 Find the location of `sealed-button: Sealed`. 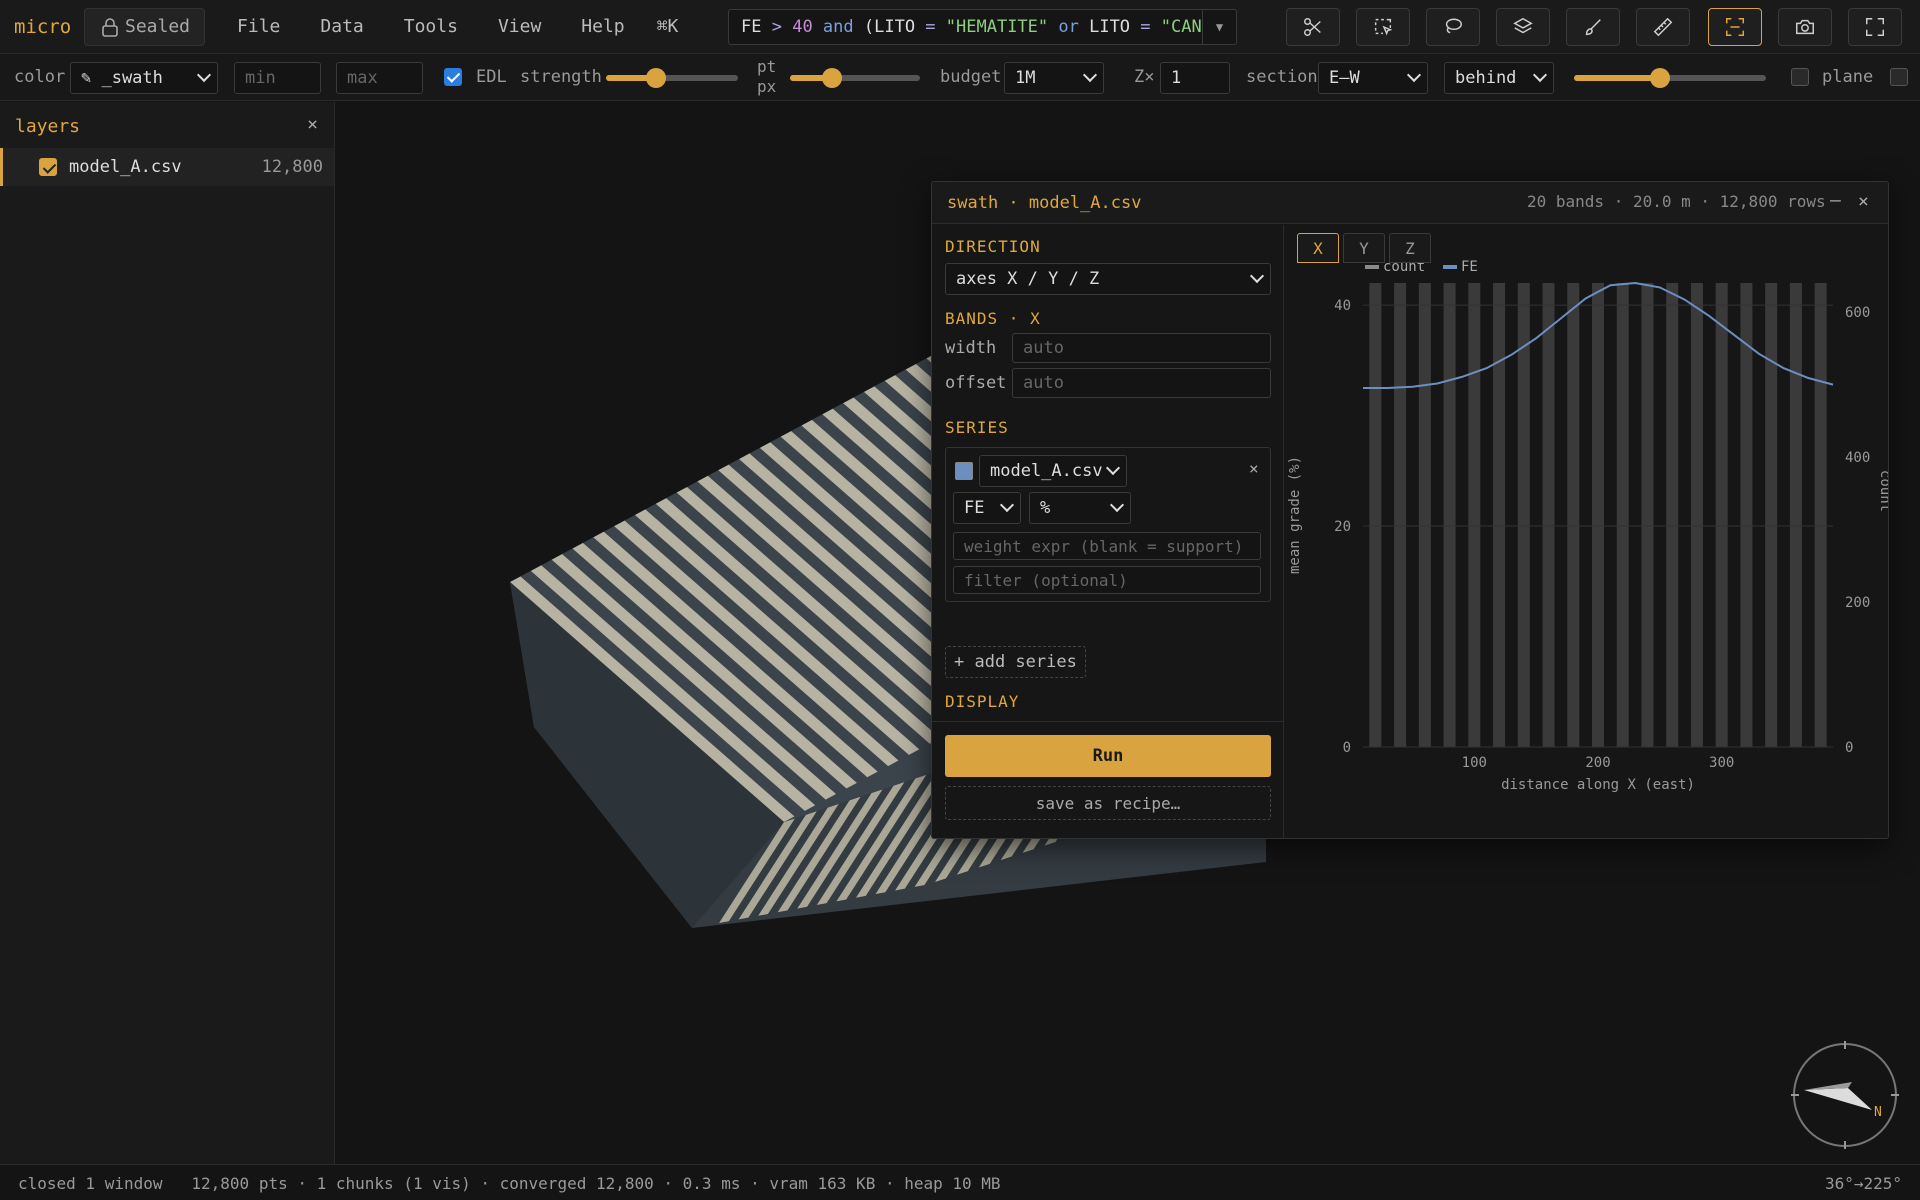

sealed-button: Sealed is located at coordinates (145, 26).